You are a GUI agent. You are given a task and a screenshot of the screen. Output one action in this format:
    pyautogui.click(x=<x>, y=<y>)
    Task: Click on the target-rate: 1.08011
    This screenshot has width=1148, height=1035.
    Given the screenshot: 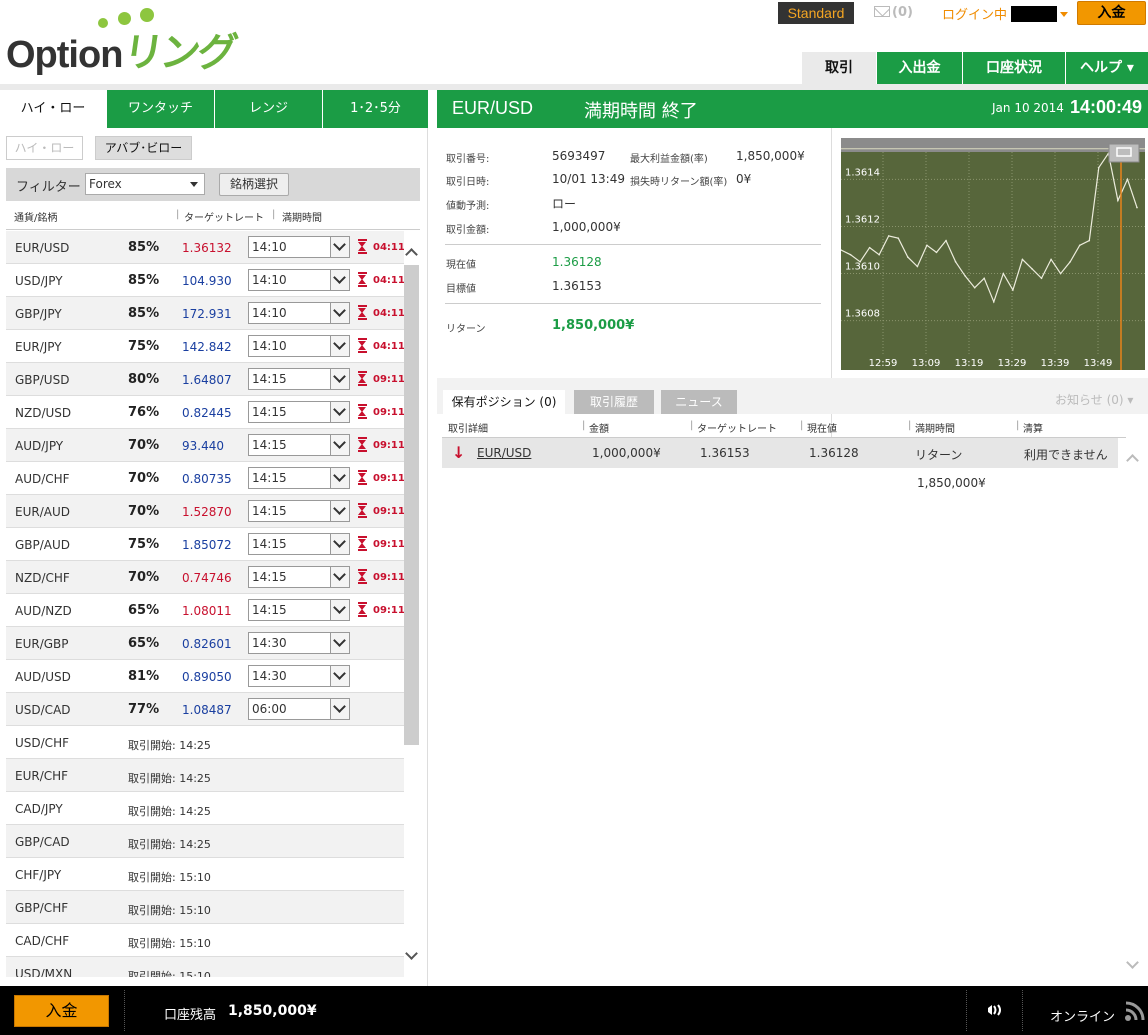 What is the action you would take?
    pyautogui.click(x=207, y=611)
    